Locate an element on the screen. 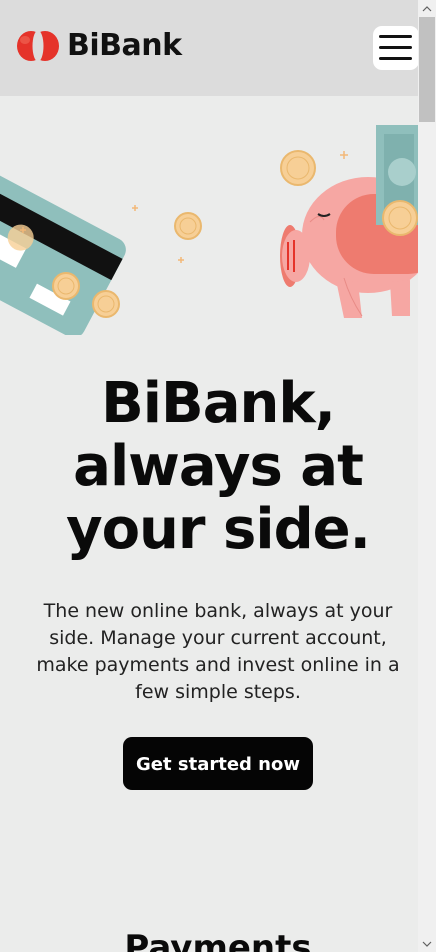  brand-name: BiBank is located at coordinates (124, 45).